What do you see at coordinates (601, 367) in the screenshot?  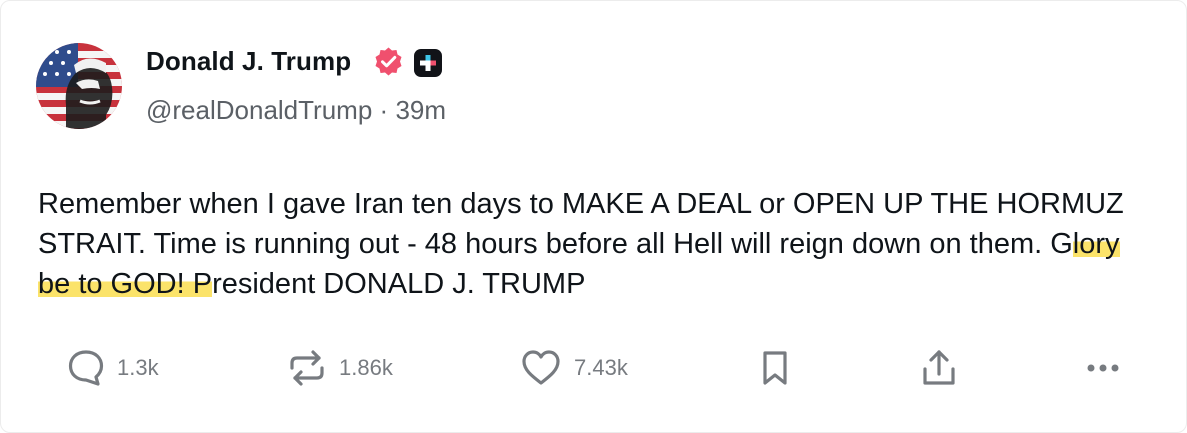 I see `like-count: 7.43k` at bounding box center [601, 367].